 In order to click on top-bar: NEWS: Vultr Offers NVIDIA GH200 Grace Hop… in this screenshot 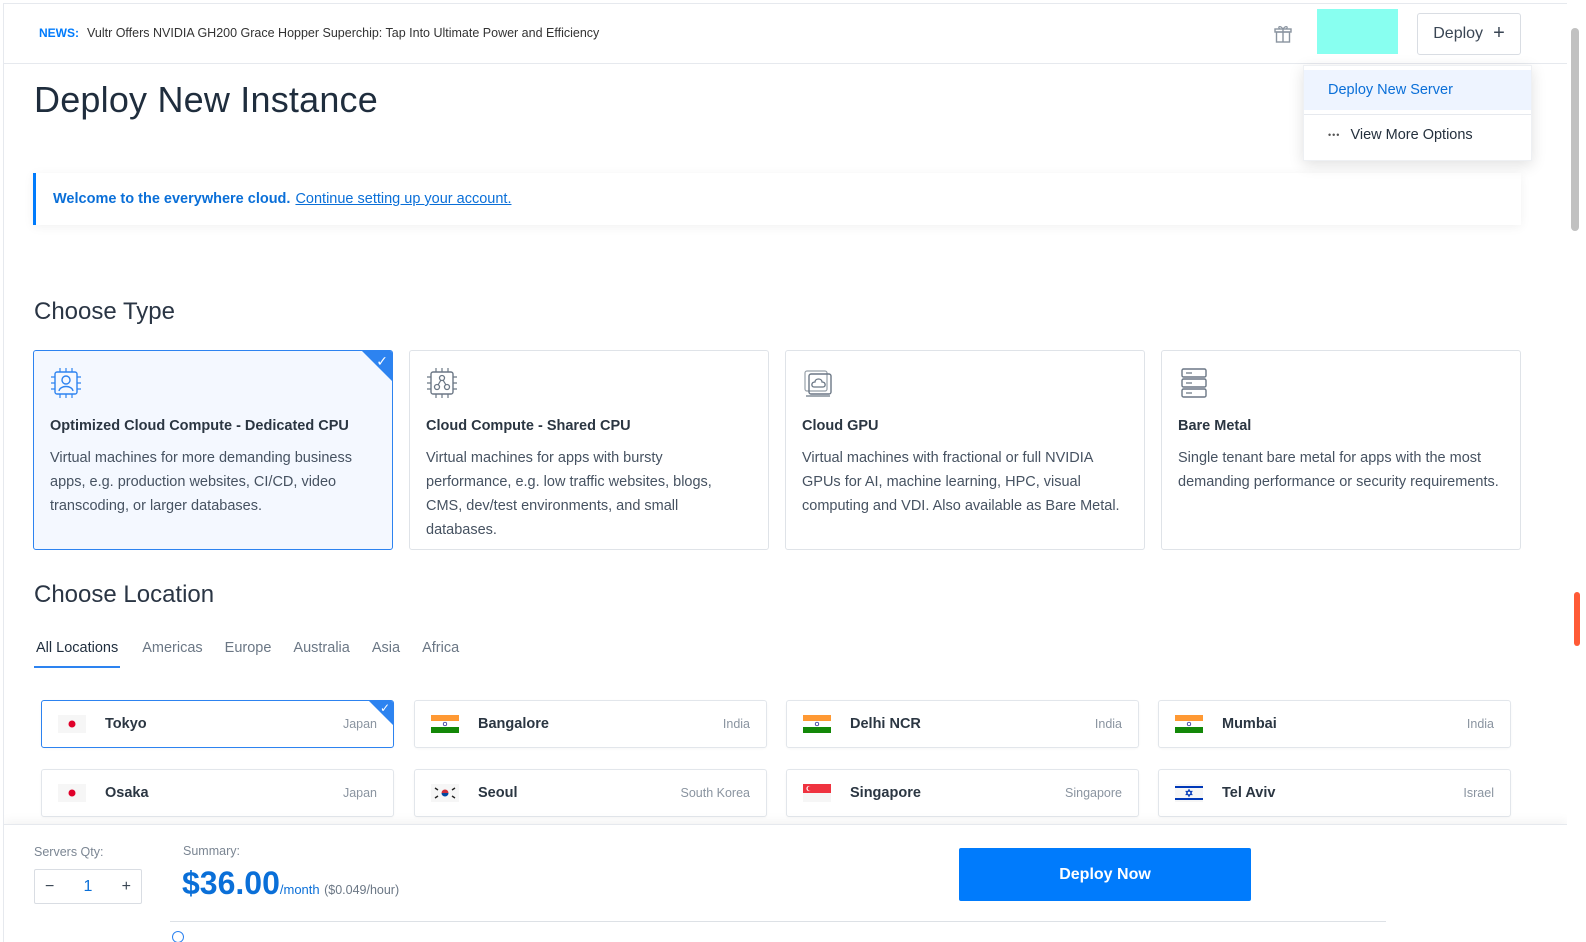, I will do `click(785, 34)`.